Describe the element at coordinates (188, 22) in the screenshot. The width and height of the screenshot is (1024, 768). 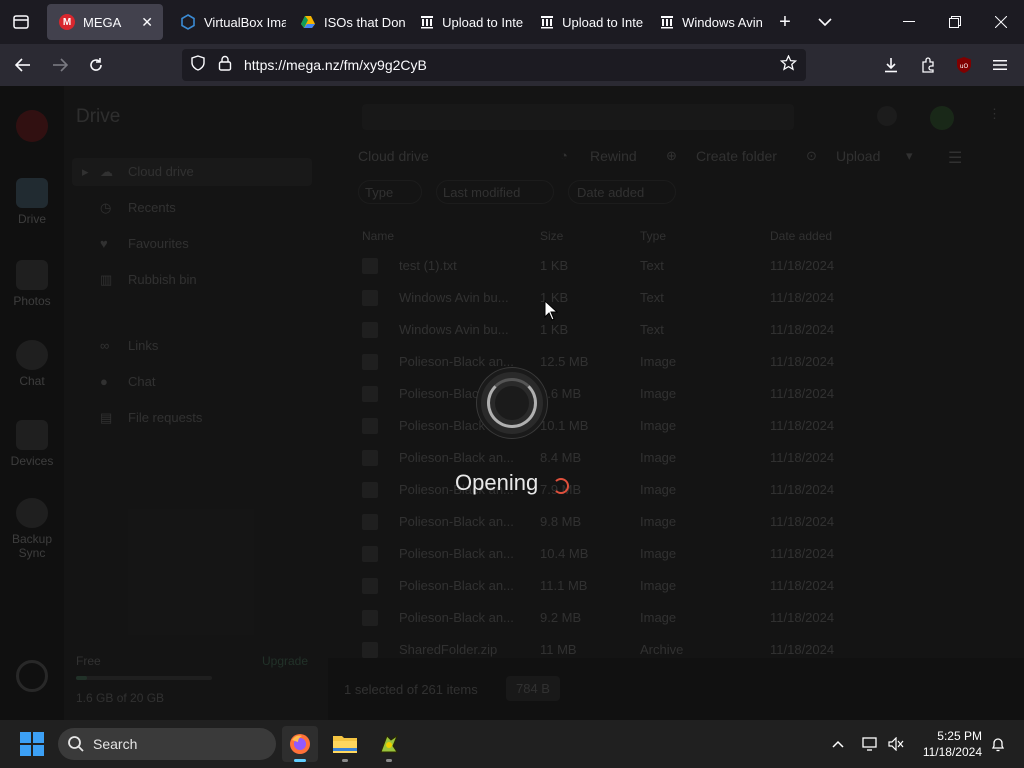
I see `virtualbox-icon` at that location.